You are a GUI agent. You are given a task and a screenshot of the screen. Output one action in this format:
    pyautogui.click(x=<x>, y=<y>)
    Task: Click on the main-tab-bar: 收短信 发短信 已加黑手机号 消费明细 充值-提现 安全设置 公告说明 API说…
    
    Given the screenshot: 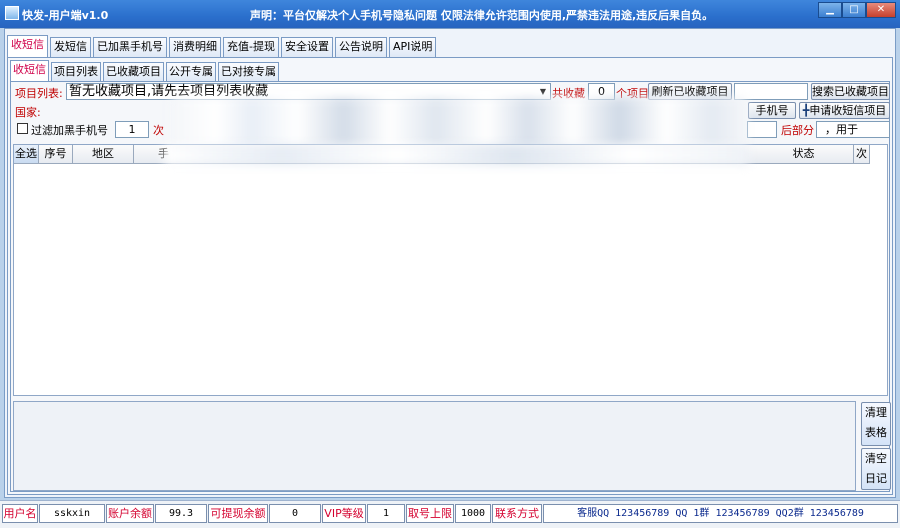 What is the action you would take?
    pyautogui.click(x=222, y=46)
    